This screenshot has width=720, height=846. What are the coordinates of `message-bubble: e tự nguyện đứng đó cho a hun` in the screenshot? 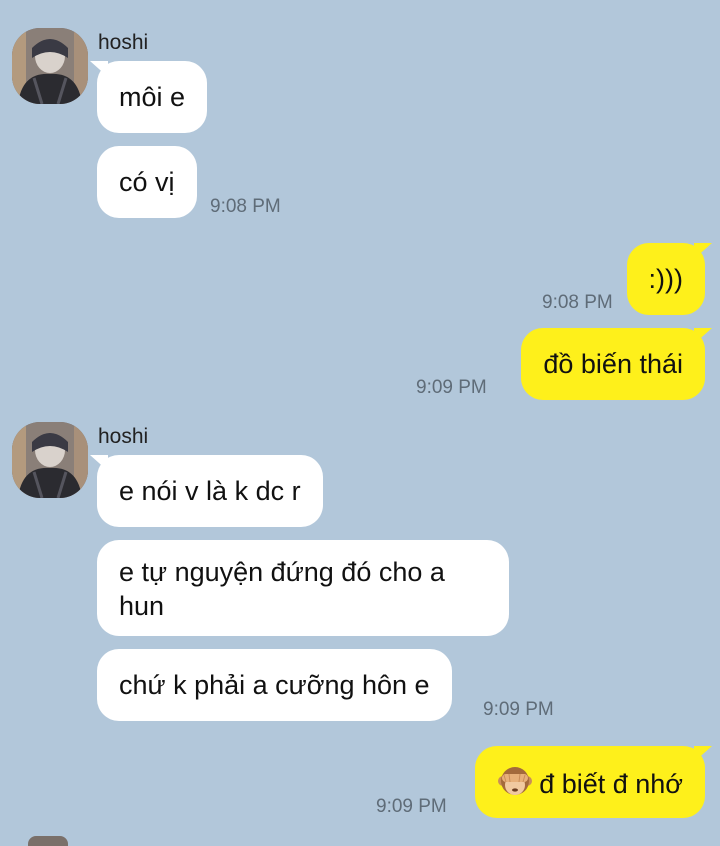 It's located at (303, 588).